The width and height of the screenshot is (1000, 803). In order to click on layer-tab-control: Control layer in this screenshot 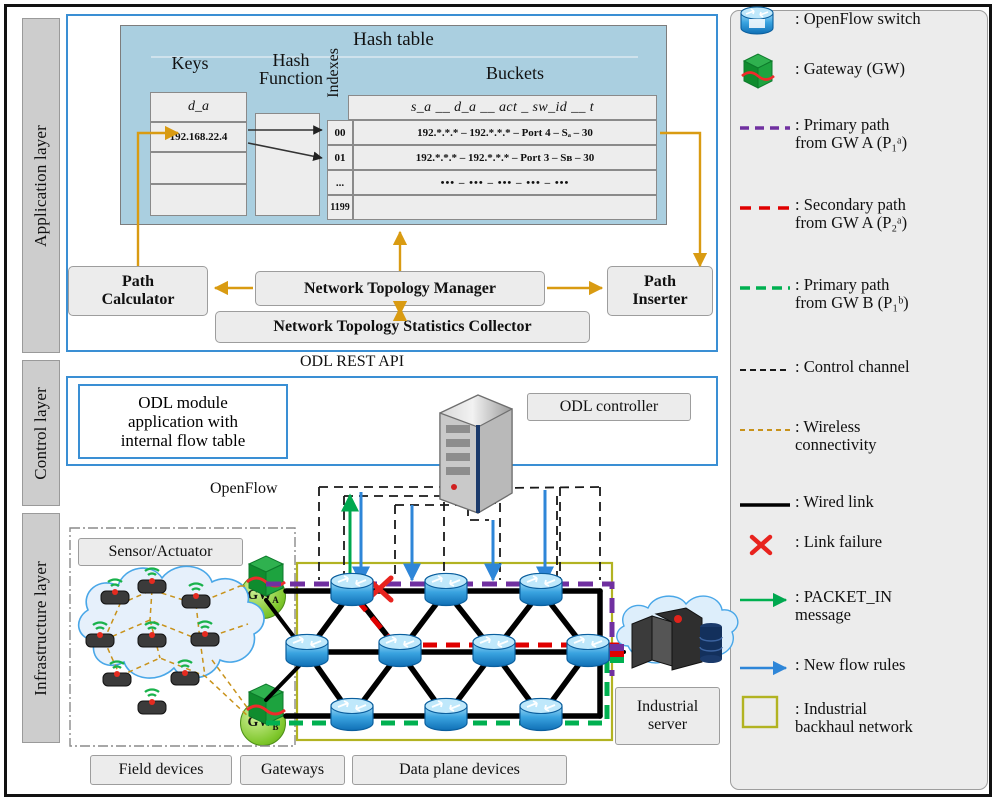, I will do `click(41, 433)`.